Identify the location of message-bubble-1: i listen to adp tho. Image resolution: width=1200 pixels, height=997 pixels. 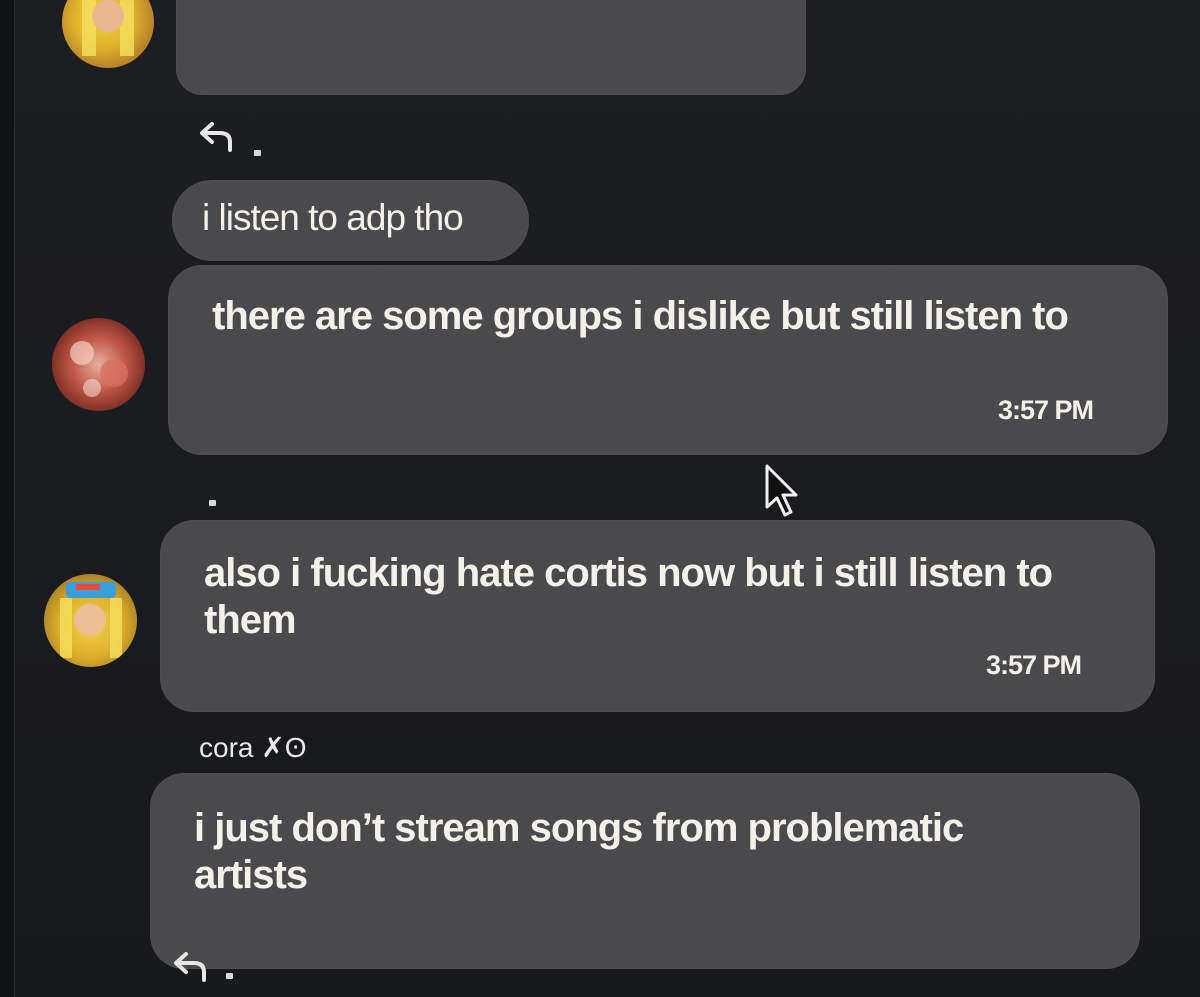
(350, 220).